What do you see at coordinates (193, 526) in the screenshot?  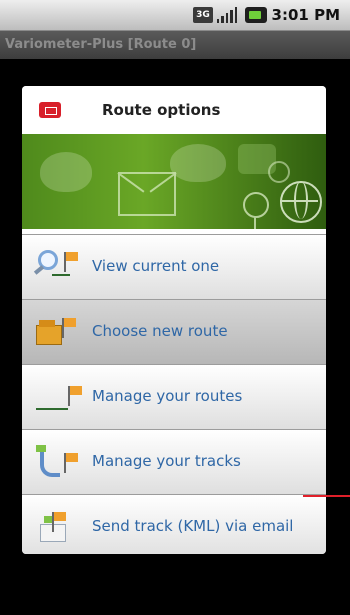 I see `menu-item-label: Send track (KML) via email` at bounding box center [193, 526].